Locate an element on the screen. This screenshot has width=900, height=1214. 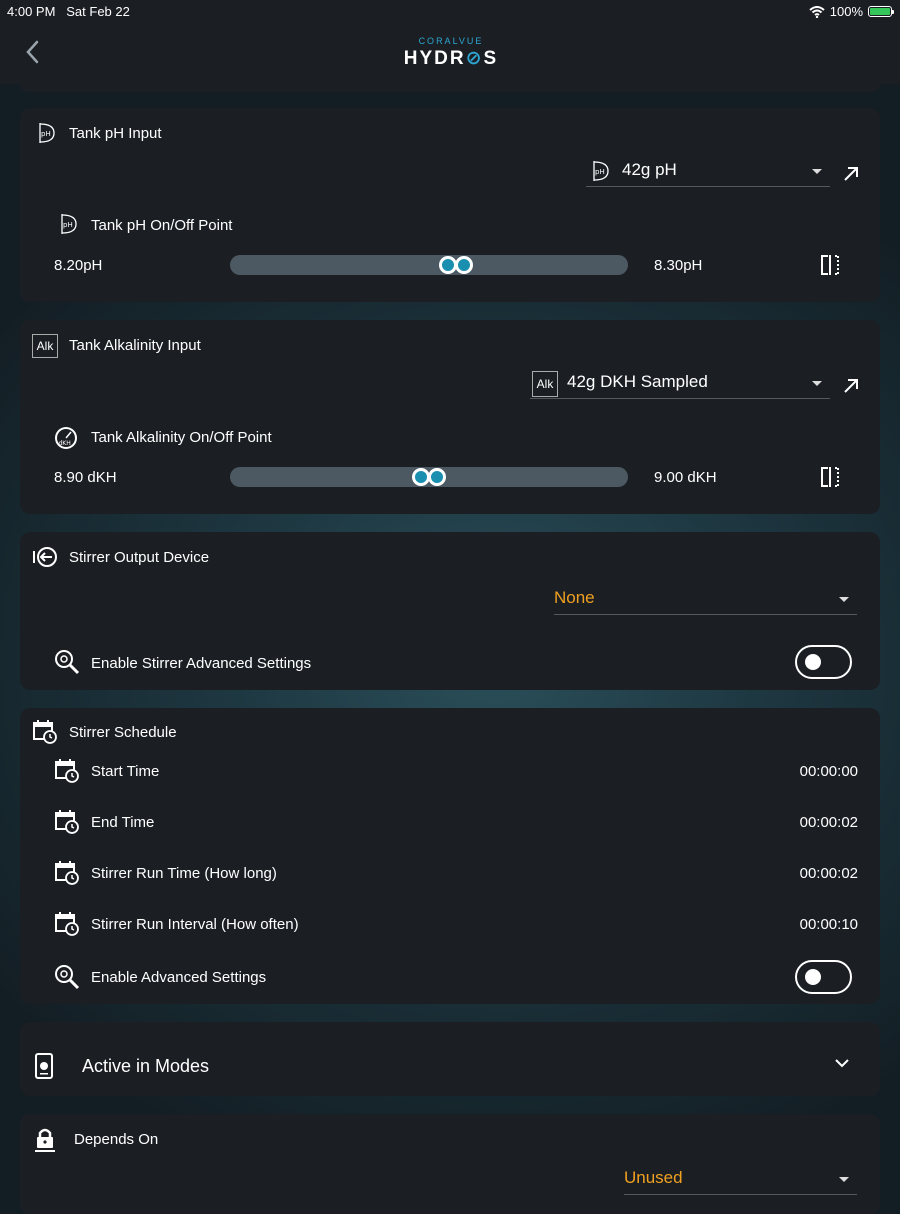
status-time-date: 4:00 PM Sat Feb 22 is located at coordinates (68, 11).